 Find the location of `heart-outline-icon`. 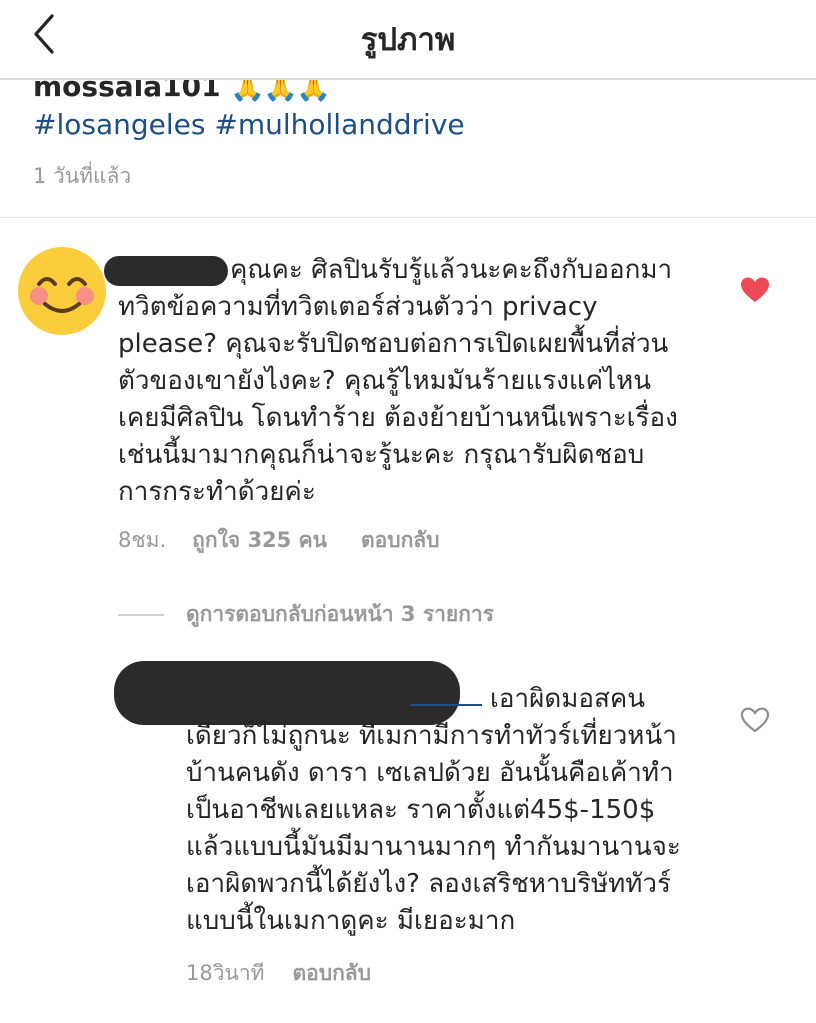

heart-outline-icon is located at coordinates (755, 720).